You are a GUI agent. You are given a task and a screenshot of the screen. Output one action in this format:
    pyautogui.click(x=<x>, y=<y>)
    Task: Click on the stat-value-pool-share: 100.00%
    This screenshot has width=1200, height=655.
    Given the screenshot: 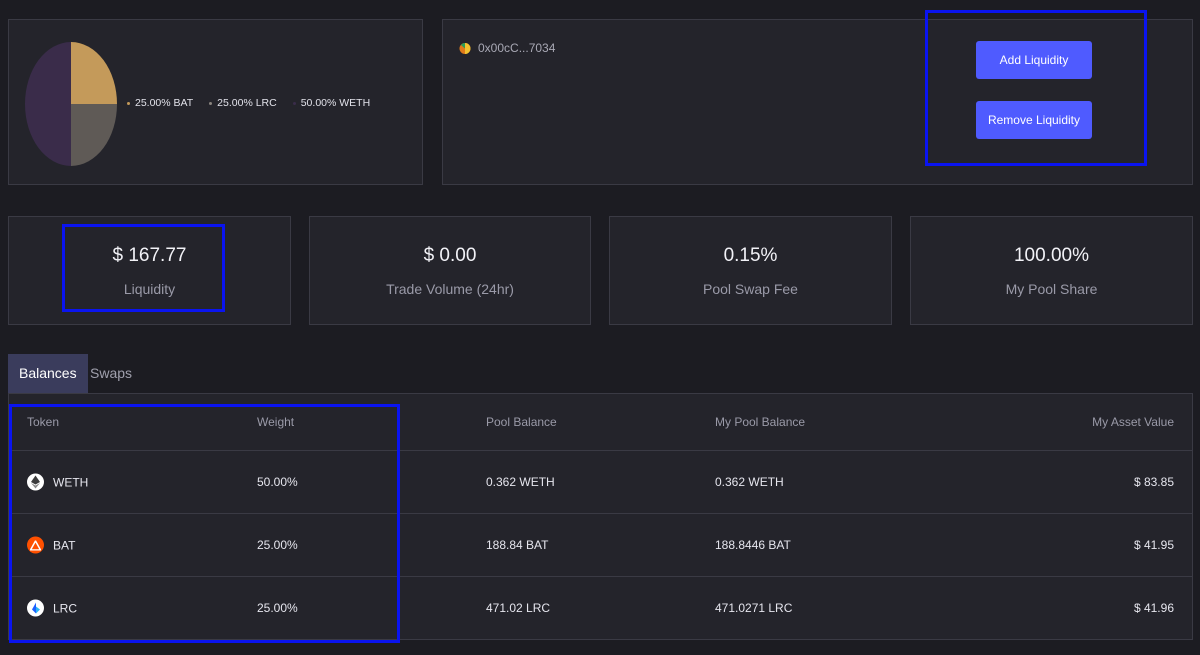 What is the action you would take?
    pyautogui.click(x=1051, y=255)
    